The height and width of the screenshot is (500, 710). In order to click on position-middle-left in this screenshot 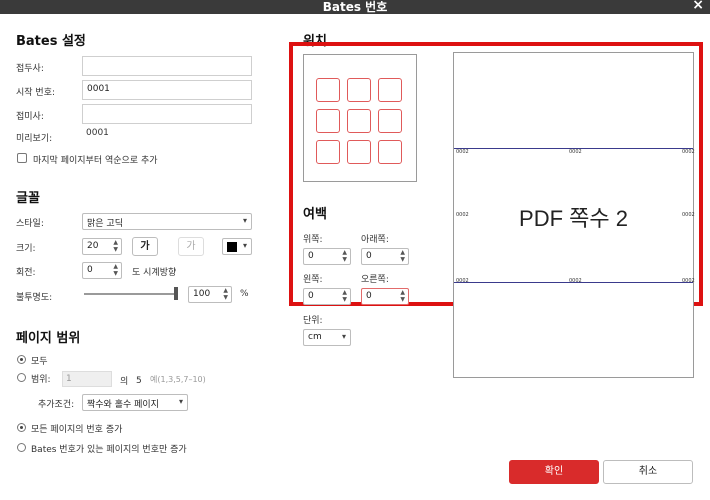, I will do `click(328, 121)`.